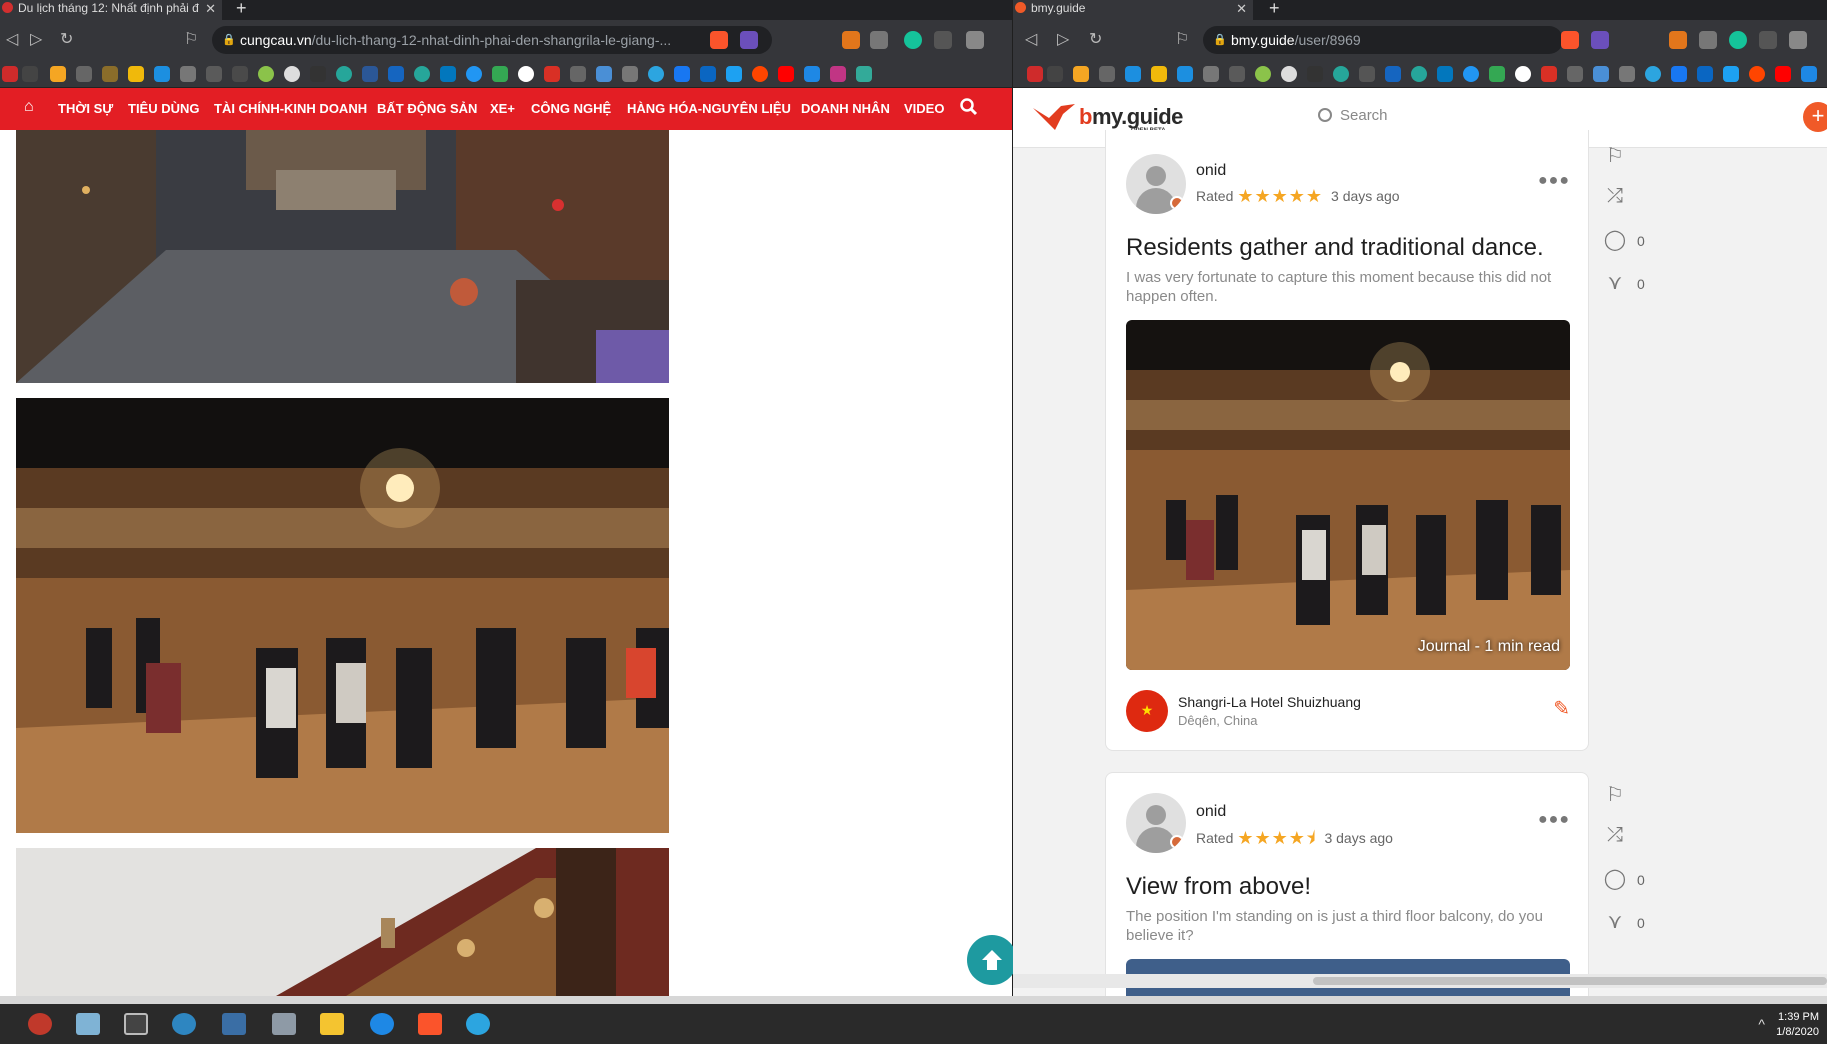 Image resolution: width=1827 pixels, height=1044 pixels. What do you see at coordinates (210, 9) in the screenshot?
I see `close-tab-icon: ✕` at bounding box center [210, 9].